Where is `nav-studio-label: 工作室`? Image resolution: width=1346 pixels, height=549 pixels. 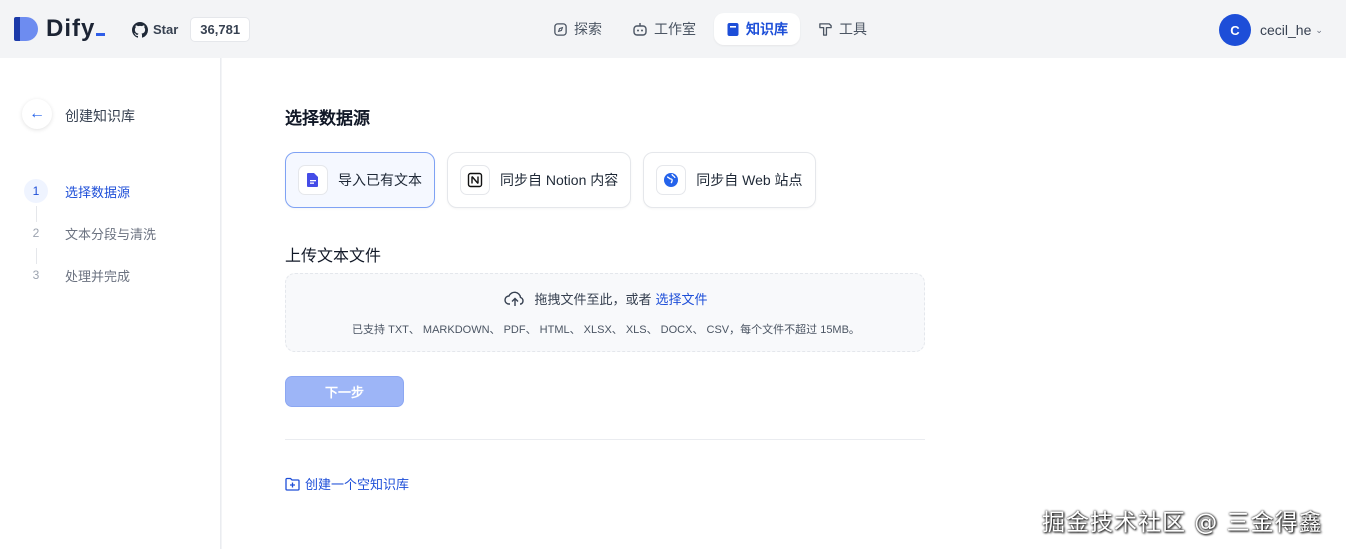 nav-studio-label: 工作室 is located at coordinates (675, 29).